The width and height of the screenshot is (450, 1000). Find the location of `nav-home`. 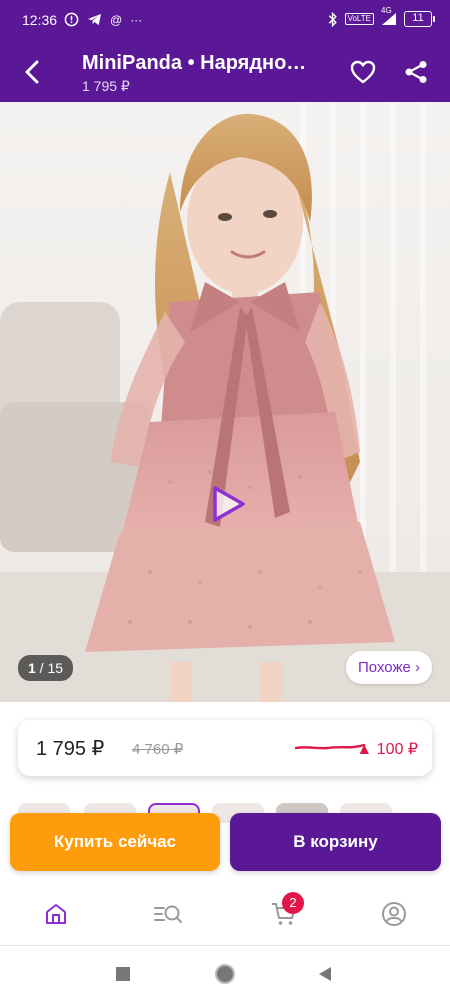

nav-home is located at coordinates (56, 914).